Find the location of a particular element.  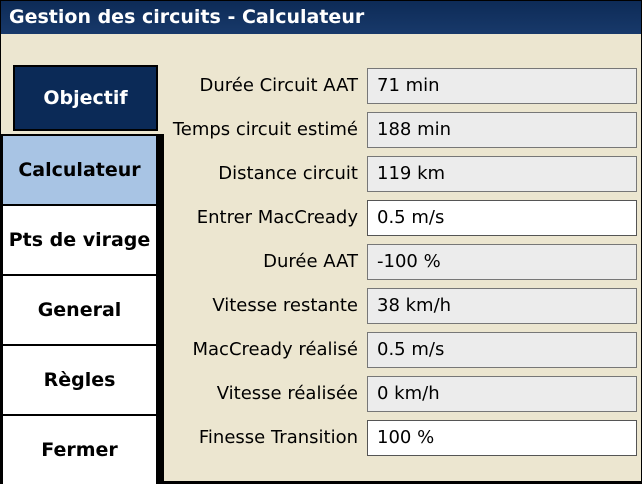

row-vitesse-restante: Vitesse restante 38 km/h is located at coordinates (401, 306).